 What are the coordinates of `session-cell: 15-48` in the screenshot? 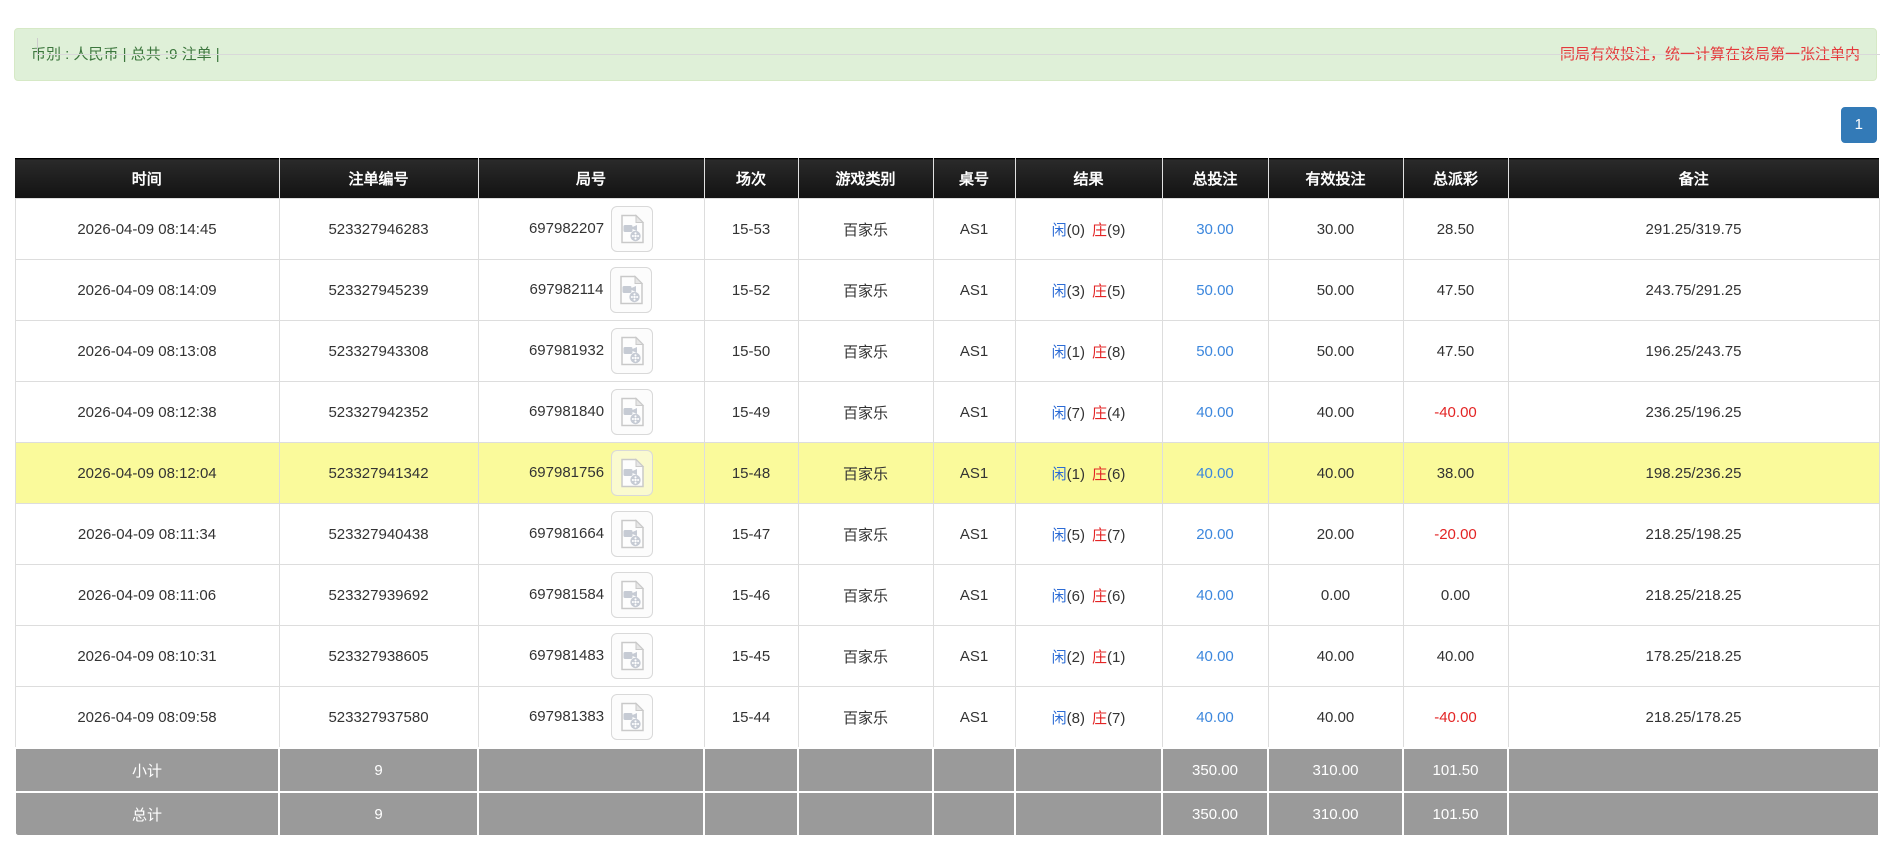 It's located at (751, 473).